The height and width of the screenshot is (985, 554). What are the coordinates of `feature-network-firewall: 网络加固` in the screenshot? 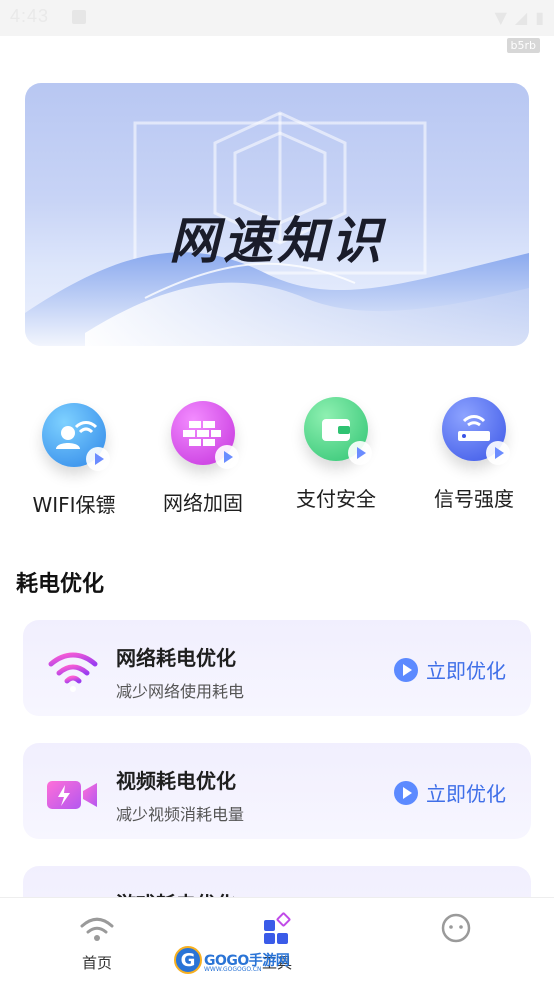 It's located at (203, 458).